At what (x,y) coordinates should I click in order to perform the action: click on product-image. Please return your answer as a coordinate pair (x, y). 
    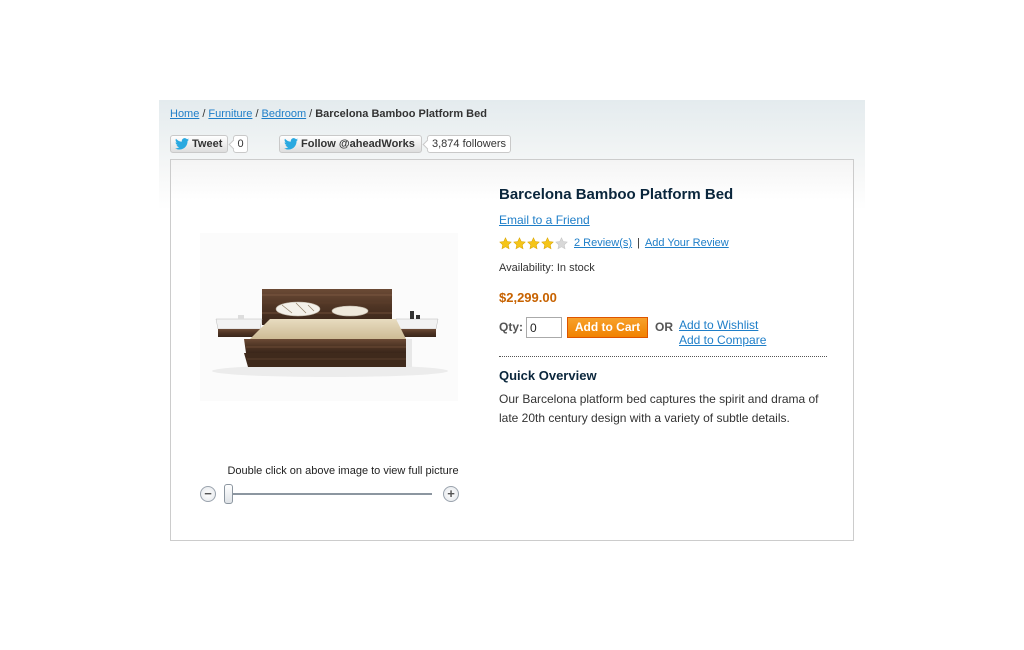
    Looking at the image, I should click on (329, 317).